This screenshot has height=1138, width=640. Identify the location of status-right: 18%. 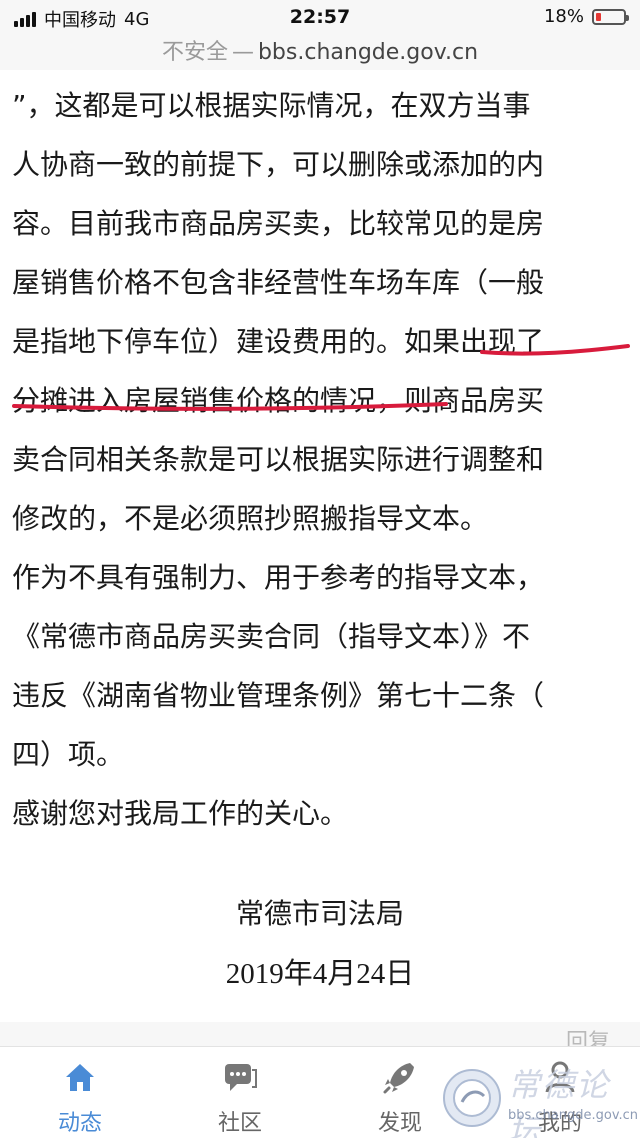
(586, 16).